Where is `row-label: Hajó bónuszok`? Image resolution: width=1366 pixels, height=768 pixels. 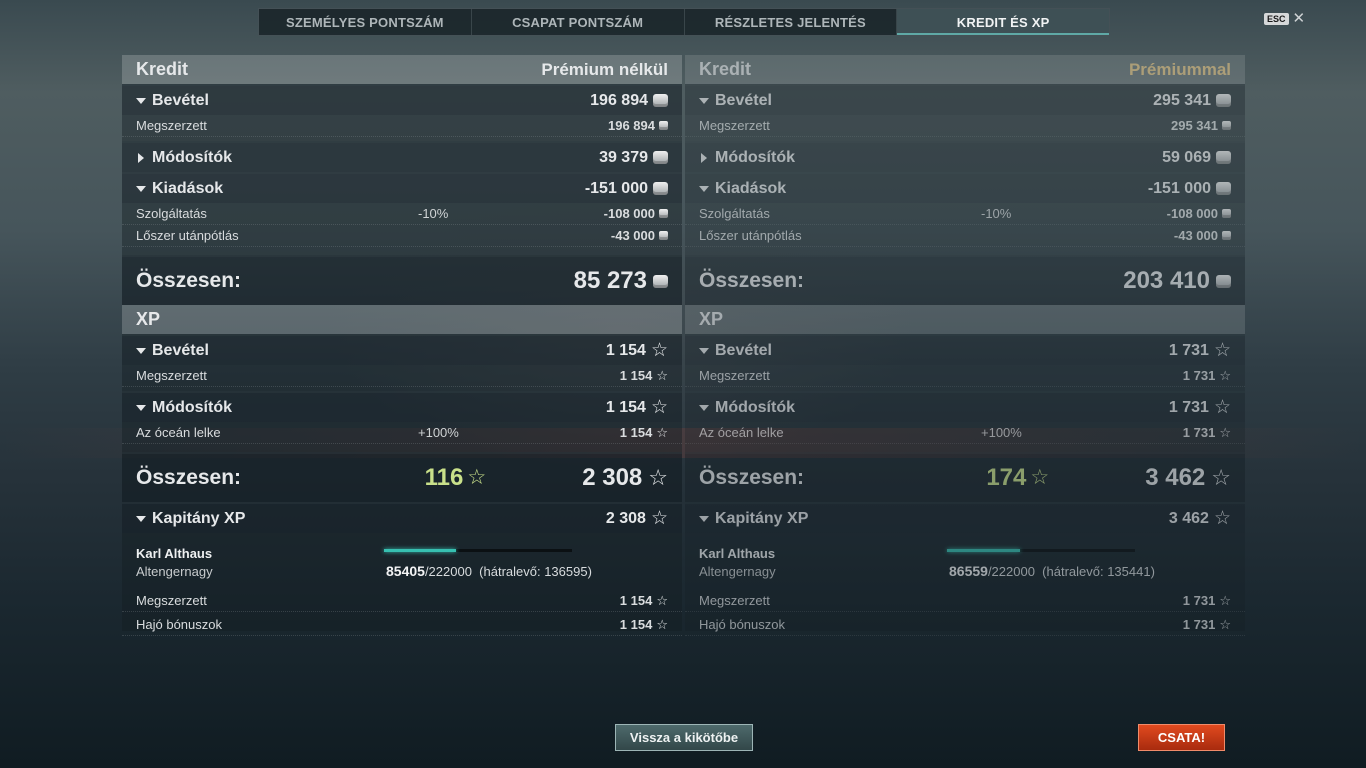 row-label: Hajó bónuszok is located at coordinates (742, 624).